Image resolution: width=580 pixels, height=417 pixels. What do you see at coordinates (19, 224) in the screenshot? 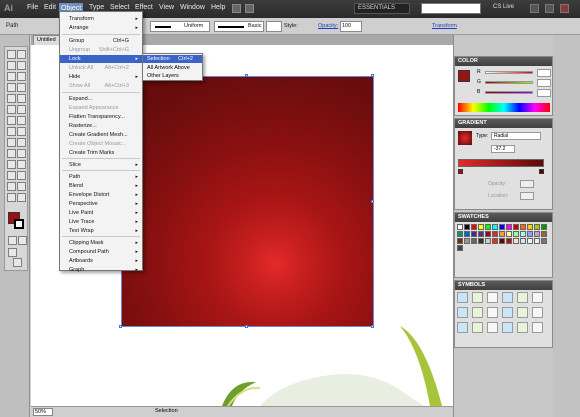
I see `stroke-swatch` at bounding box center [19, 224].